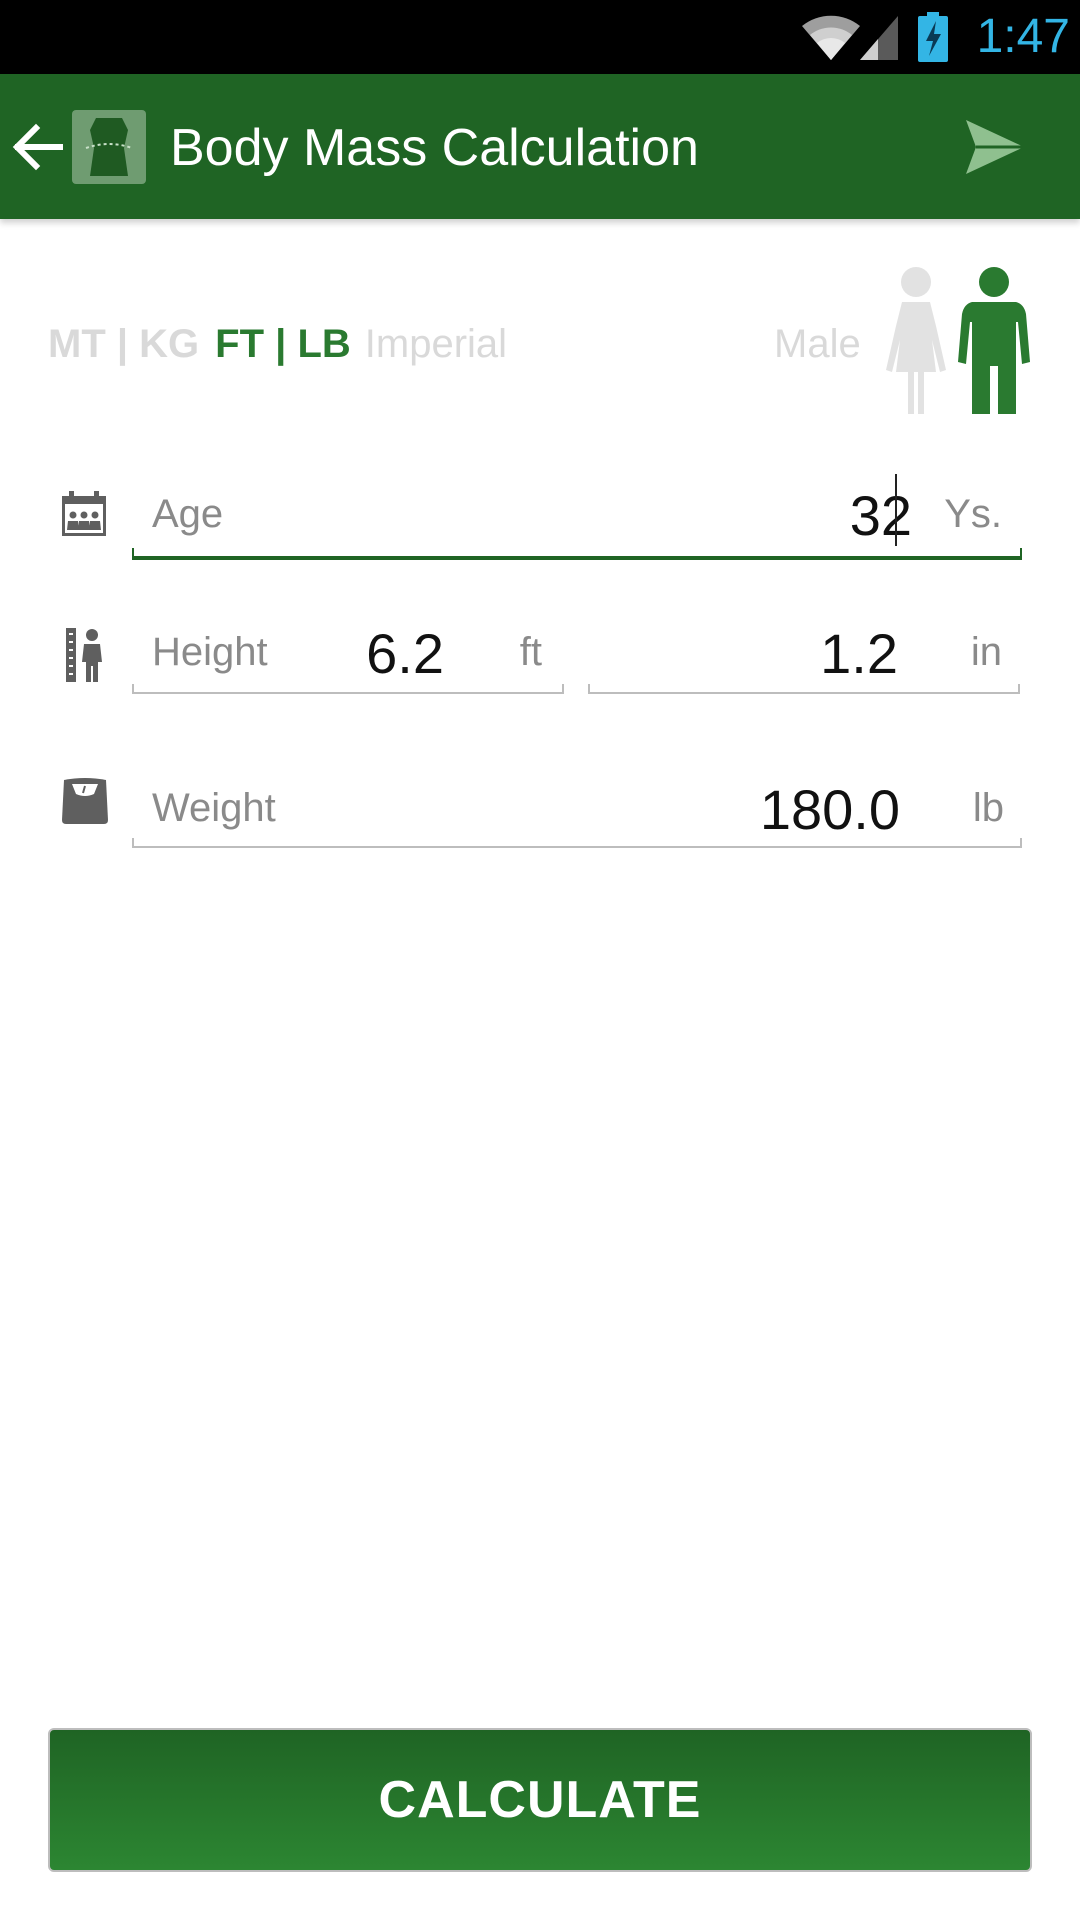 The image size is (1080, 1920). What do you see at coordinates (283, 344) in the screenshot?
I see `unit-ft-lb-option: FT | LB` at bounding box center [283, 344].